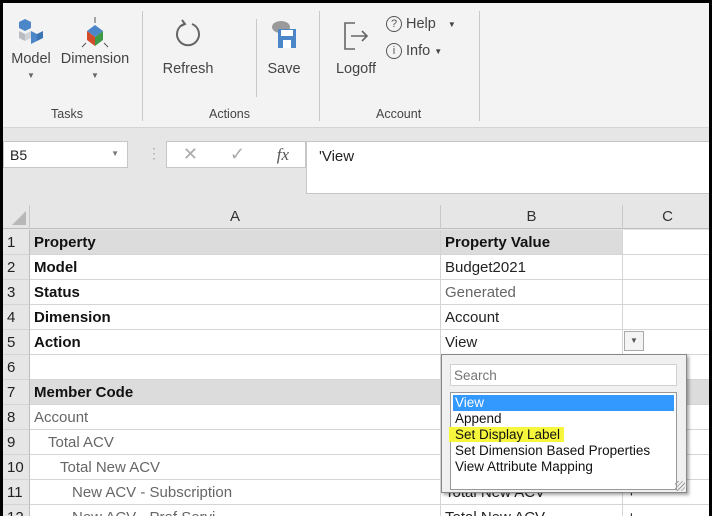  I want to click on option-label: Set Display Label, so click(507, 434).